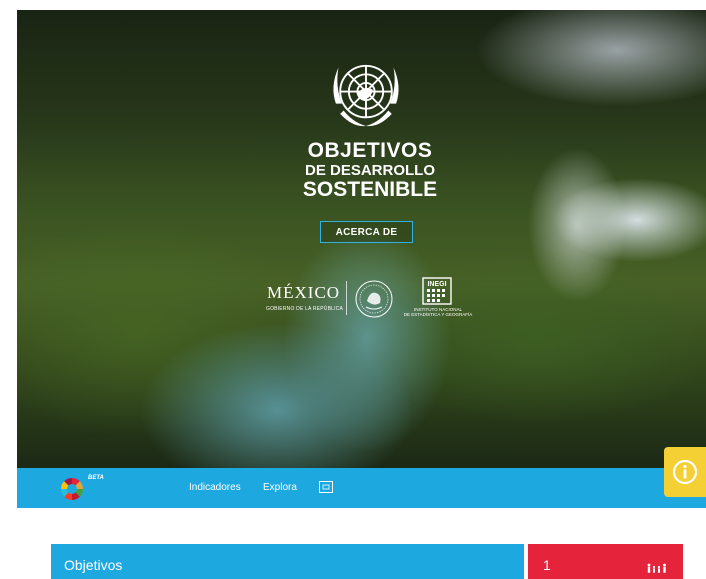 Image resolution: width=706 pixels, height=579 pixels. Describe the element at coordinates (287, 561) in the screenshot. I see `objetivos-header: Objetivos` at that location.